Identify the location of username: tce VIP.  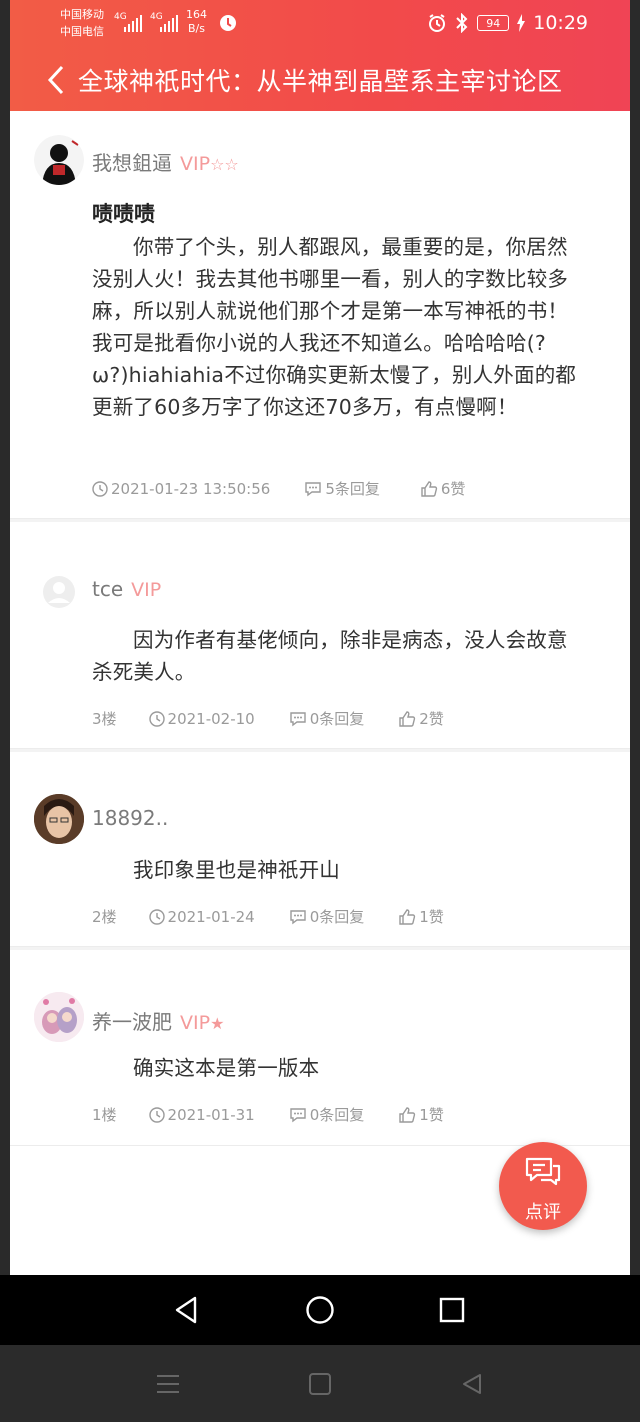
(126, 589).